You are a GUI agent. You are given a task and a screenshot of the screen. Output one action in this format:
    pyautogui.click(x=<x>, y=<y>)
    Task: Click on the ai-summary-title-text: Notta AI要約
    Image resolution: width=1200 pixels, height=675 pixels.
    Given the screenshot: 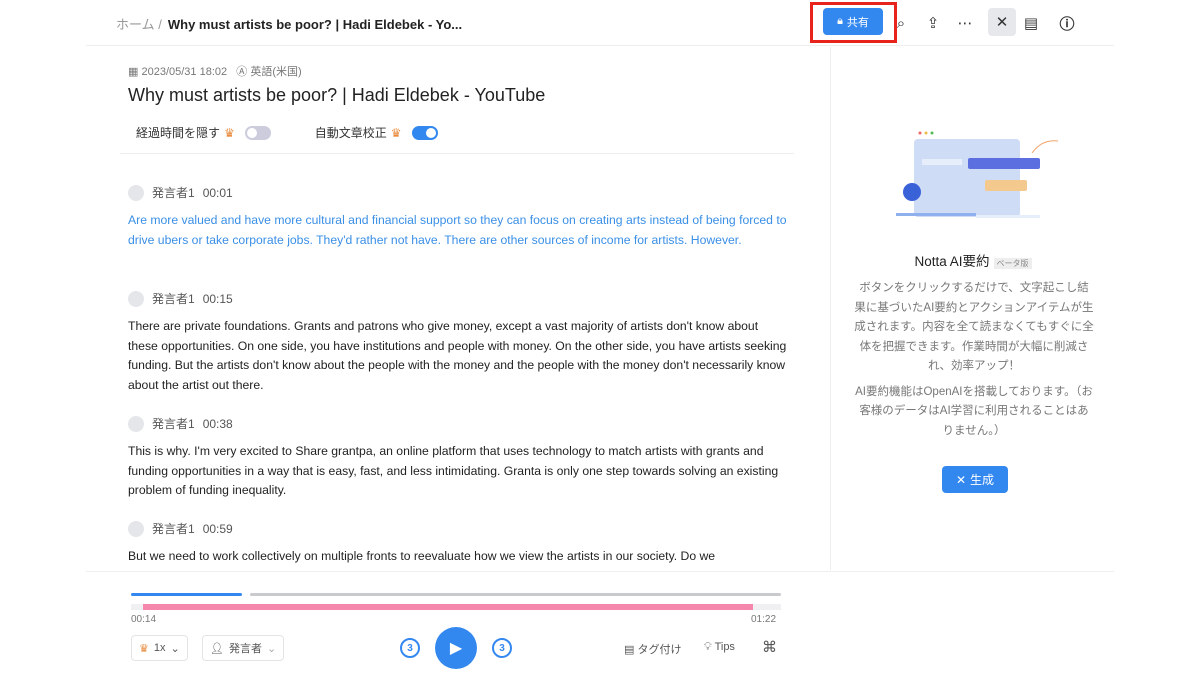 What is the action you would take?
    pyautogui.click(x=952, y=261)
    